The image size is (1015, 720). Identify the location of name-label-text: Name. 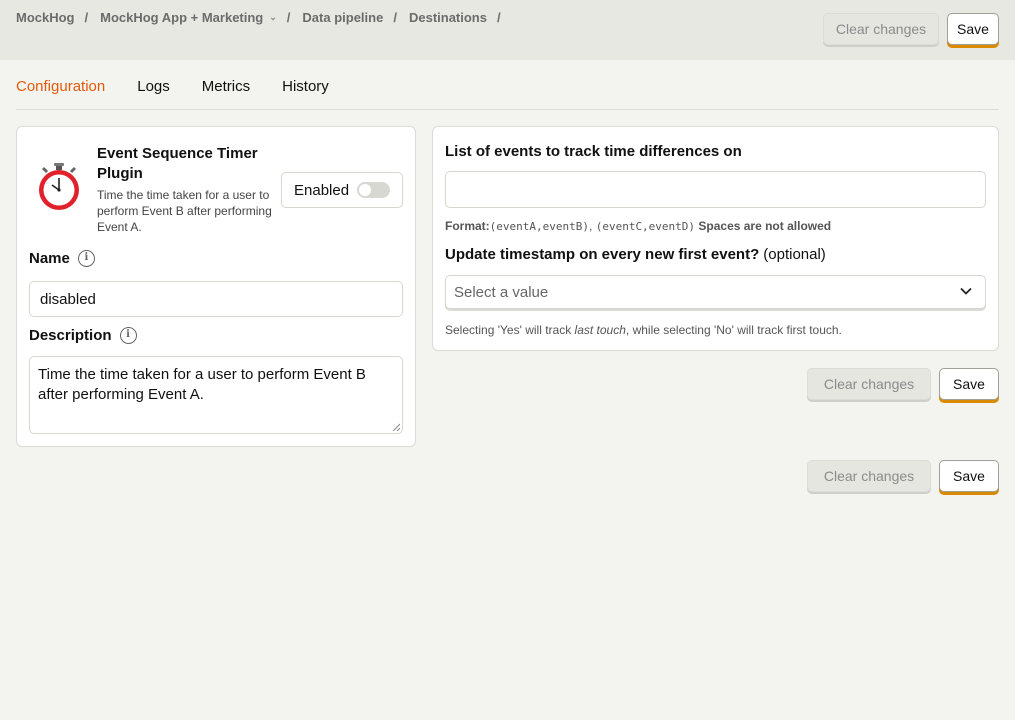
(49, 258).